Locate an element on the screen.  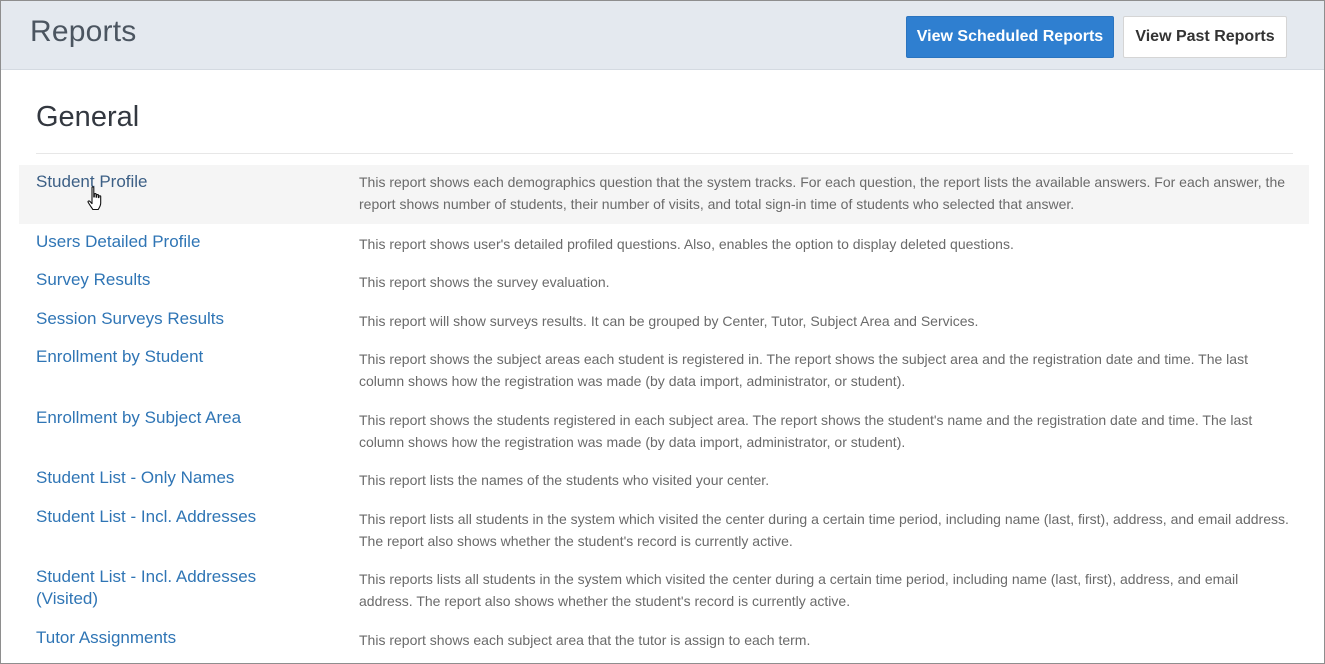
page-title: Reports is located at coordinates (83, 31).